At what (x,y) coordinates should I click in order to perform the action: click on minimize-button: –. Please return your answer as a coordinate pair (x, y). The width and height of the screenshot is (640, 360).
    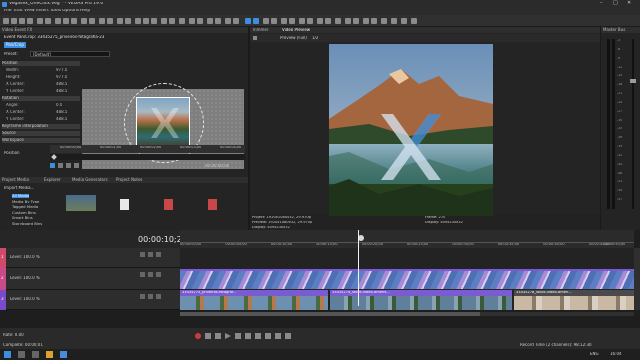
    Looking at the image, I should click on (601, 3).